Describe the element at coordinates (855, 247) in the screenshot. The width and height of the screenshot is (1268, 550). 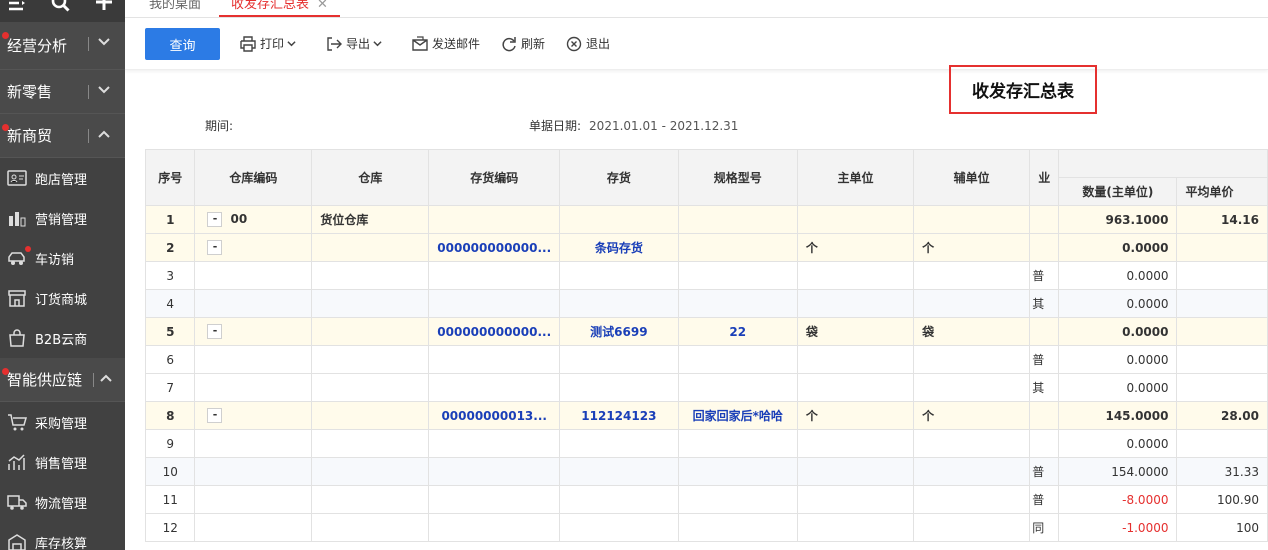
I see `cell-main-unit: 个` at that location.